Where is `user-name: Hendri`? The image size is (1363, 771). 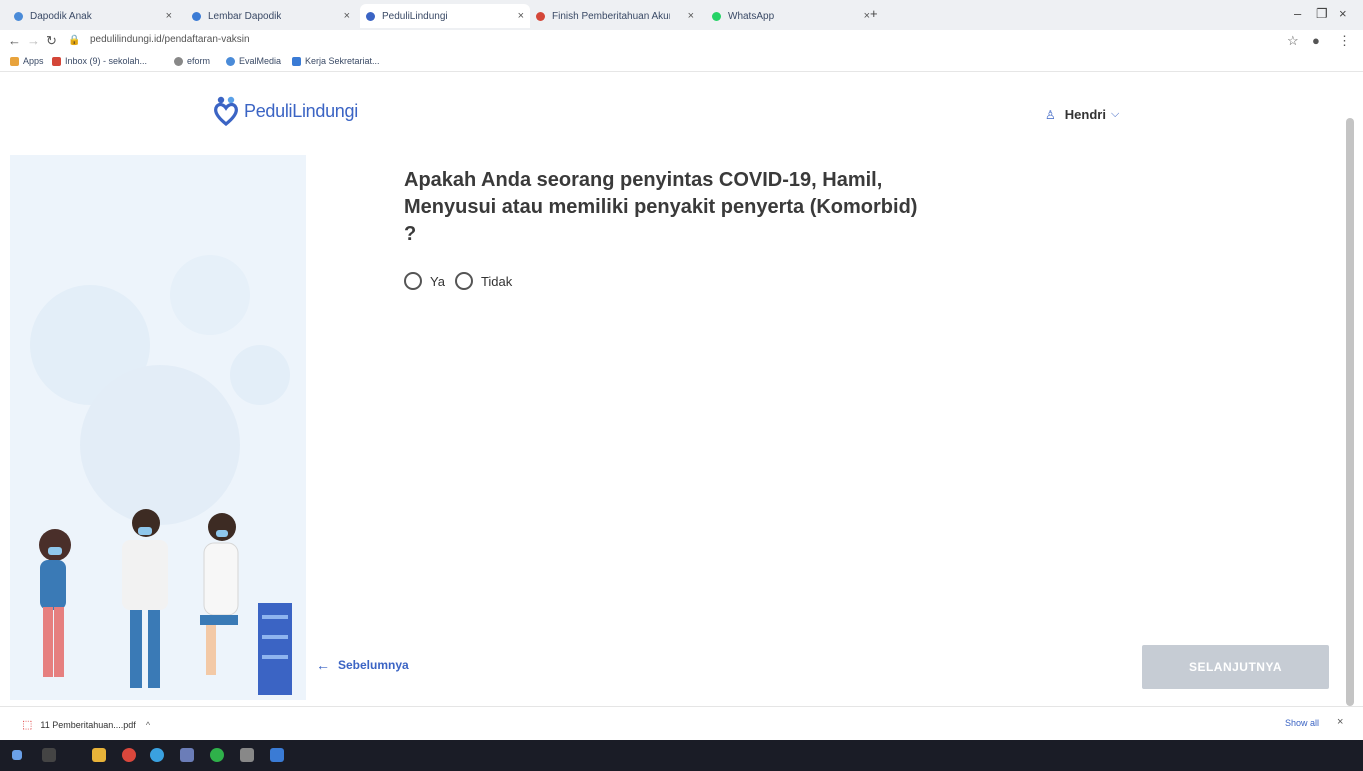 user-name: Hendri is located at coordinates (1085, 114).